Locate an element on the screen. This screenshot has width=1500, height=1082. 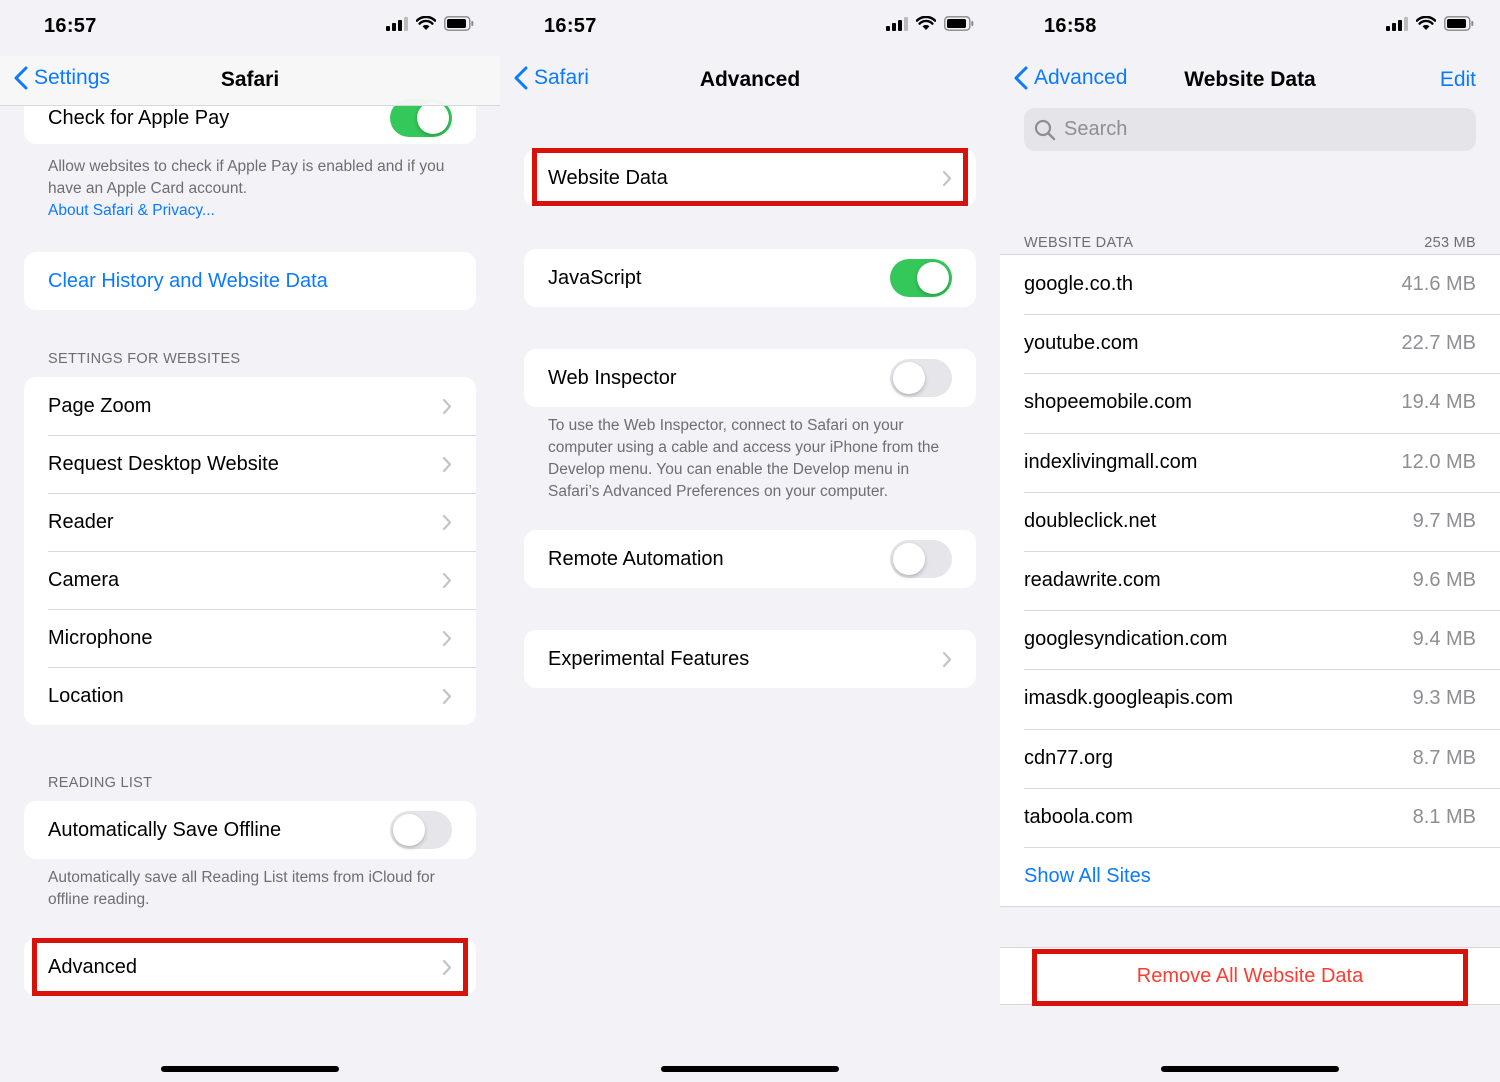
apple-pay-label: Check for Apple Pay is located at coordinates (139, 117).